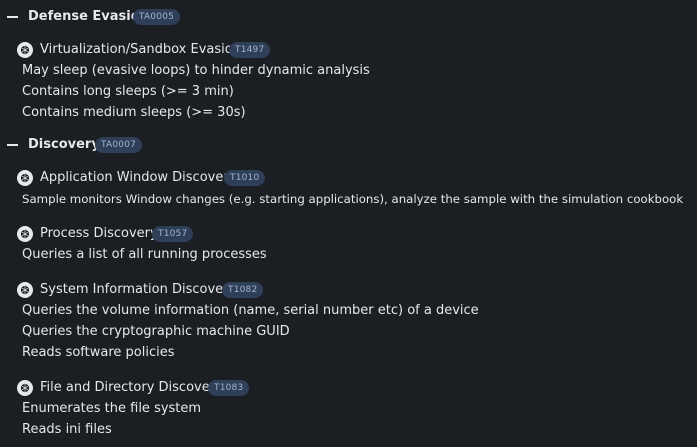  What do you see at coordinates (134, 112) in the screenshot?
I see `technique-description: Contains medium sleeps (>= 30s)` at bounding box center [134, 112].